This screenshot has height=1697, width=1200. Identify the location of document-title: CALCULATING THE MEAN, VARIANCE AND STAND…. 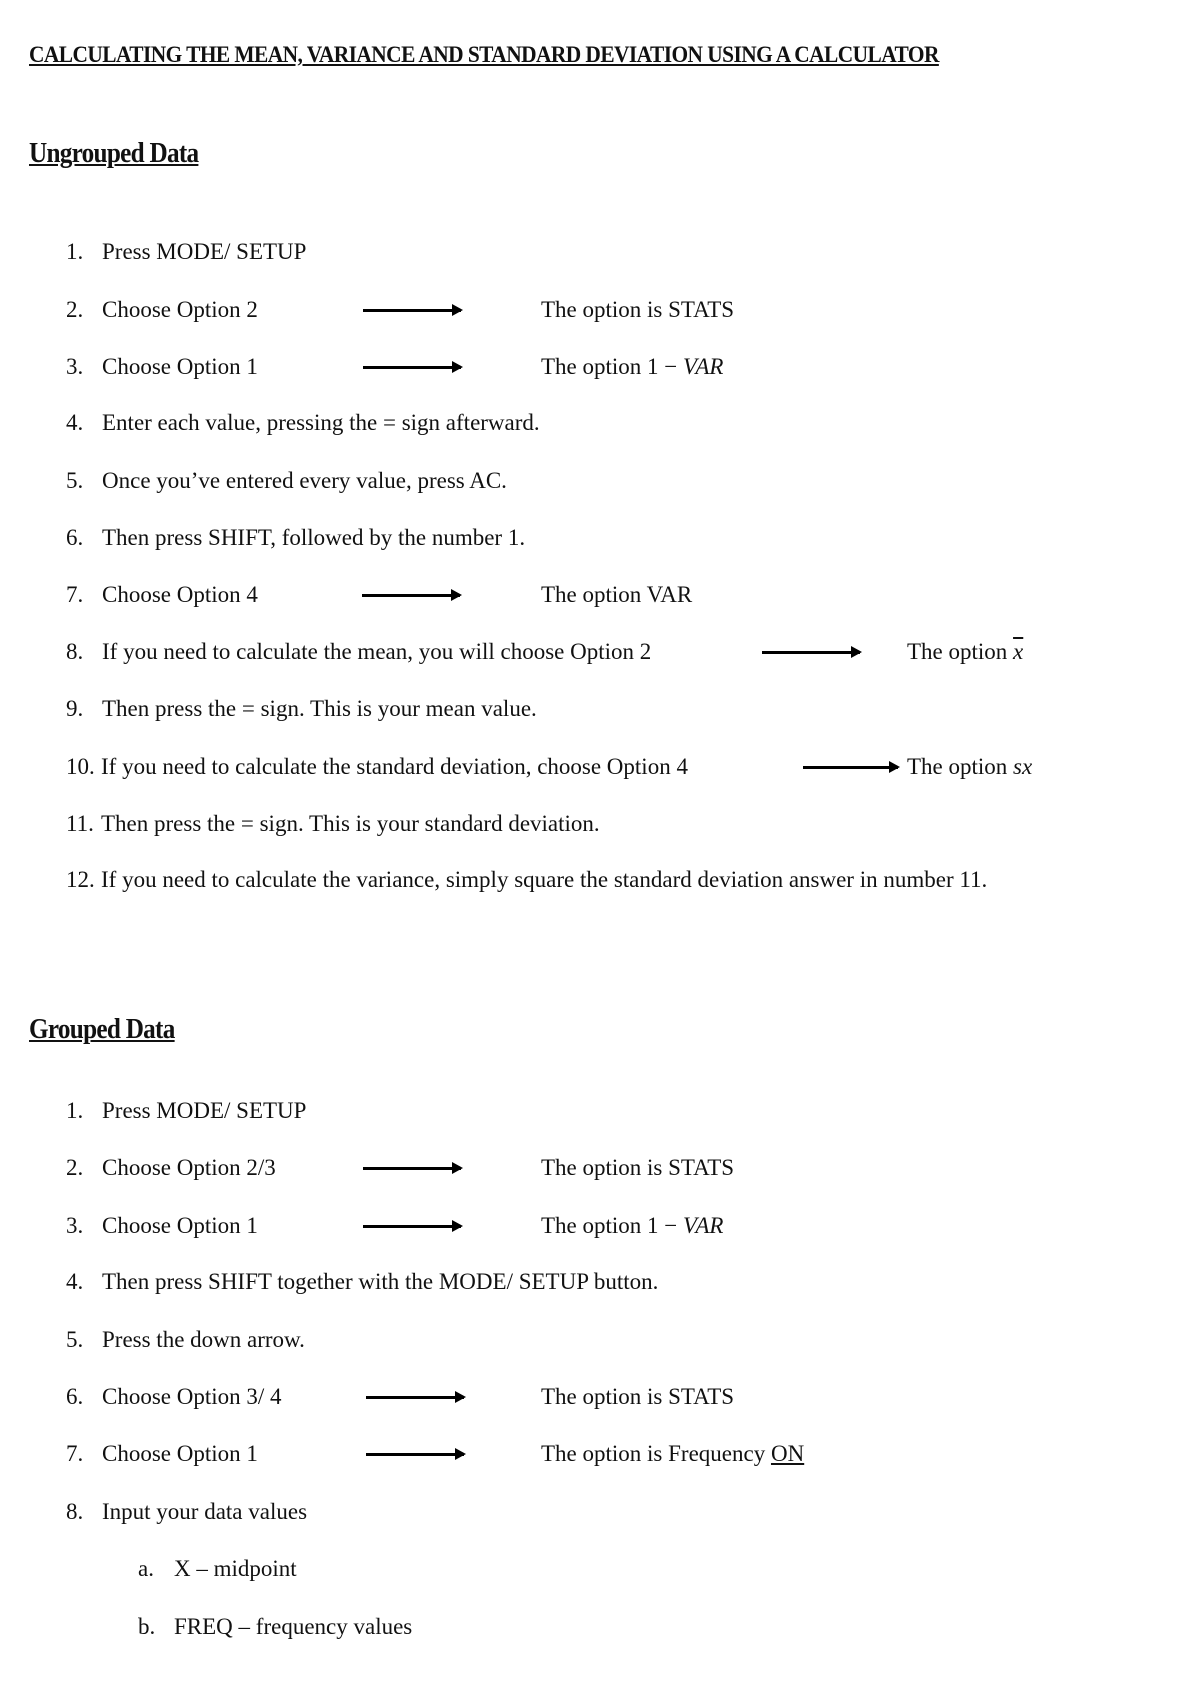
(484, 54).